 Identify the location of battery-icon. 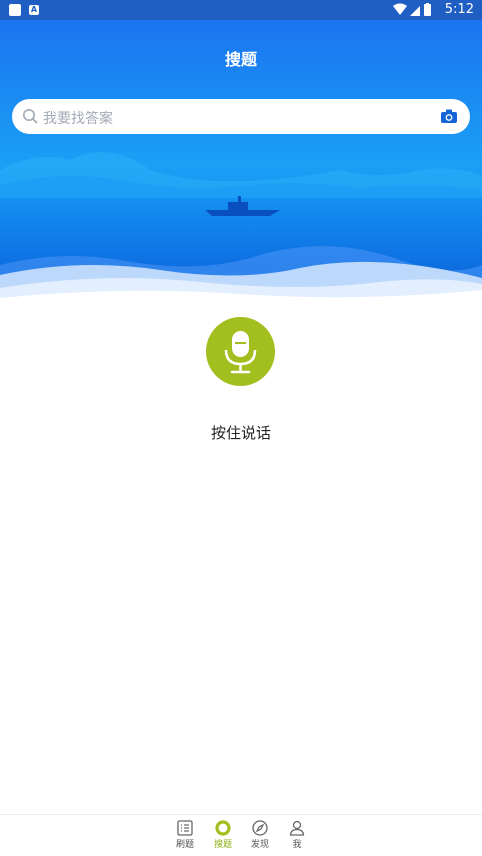
(427, 10).